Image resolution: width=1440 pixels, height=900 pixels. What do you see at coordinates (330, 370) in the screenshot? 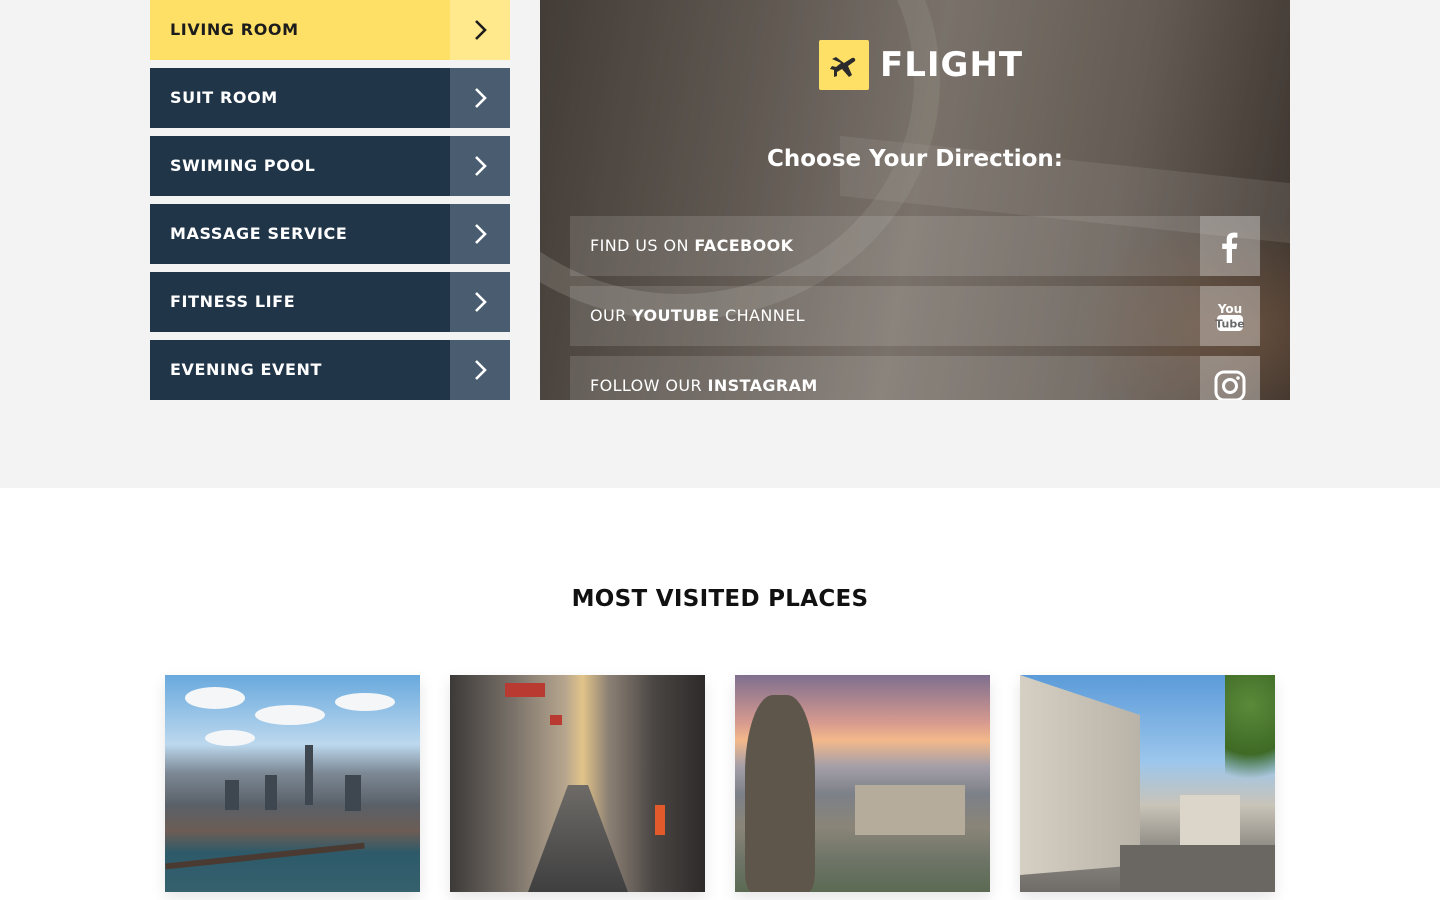
I see `menu-item-evening-event: EVENING EVENT` at bounding box center [330, 370].